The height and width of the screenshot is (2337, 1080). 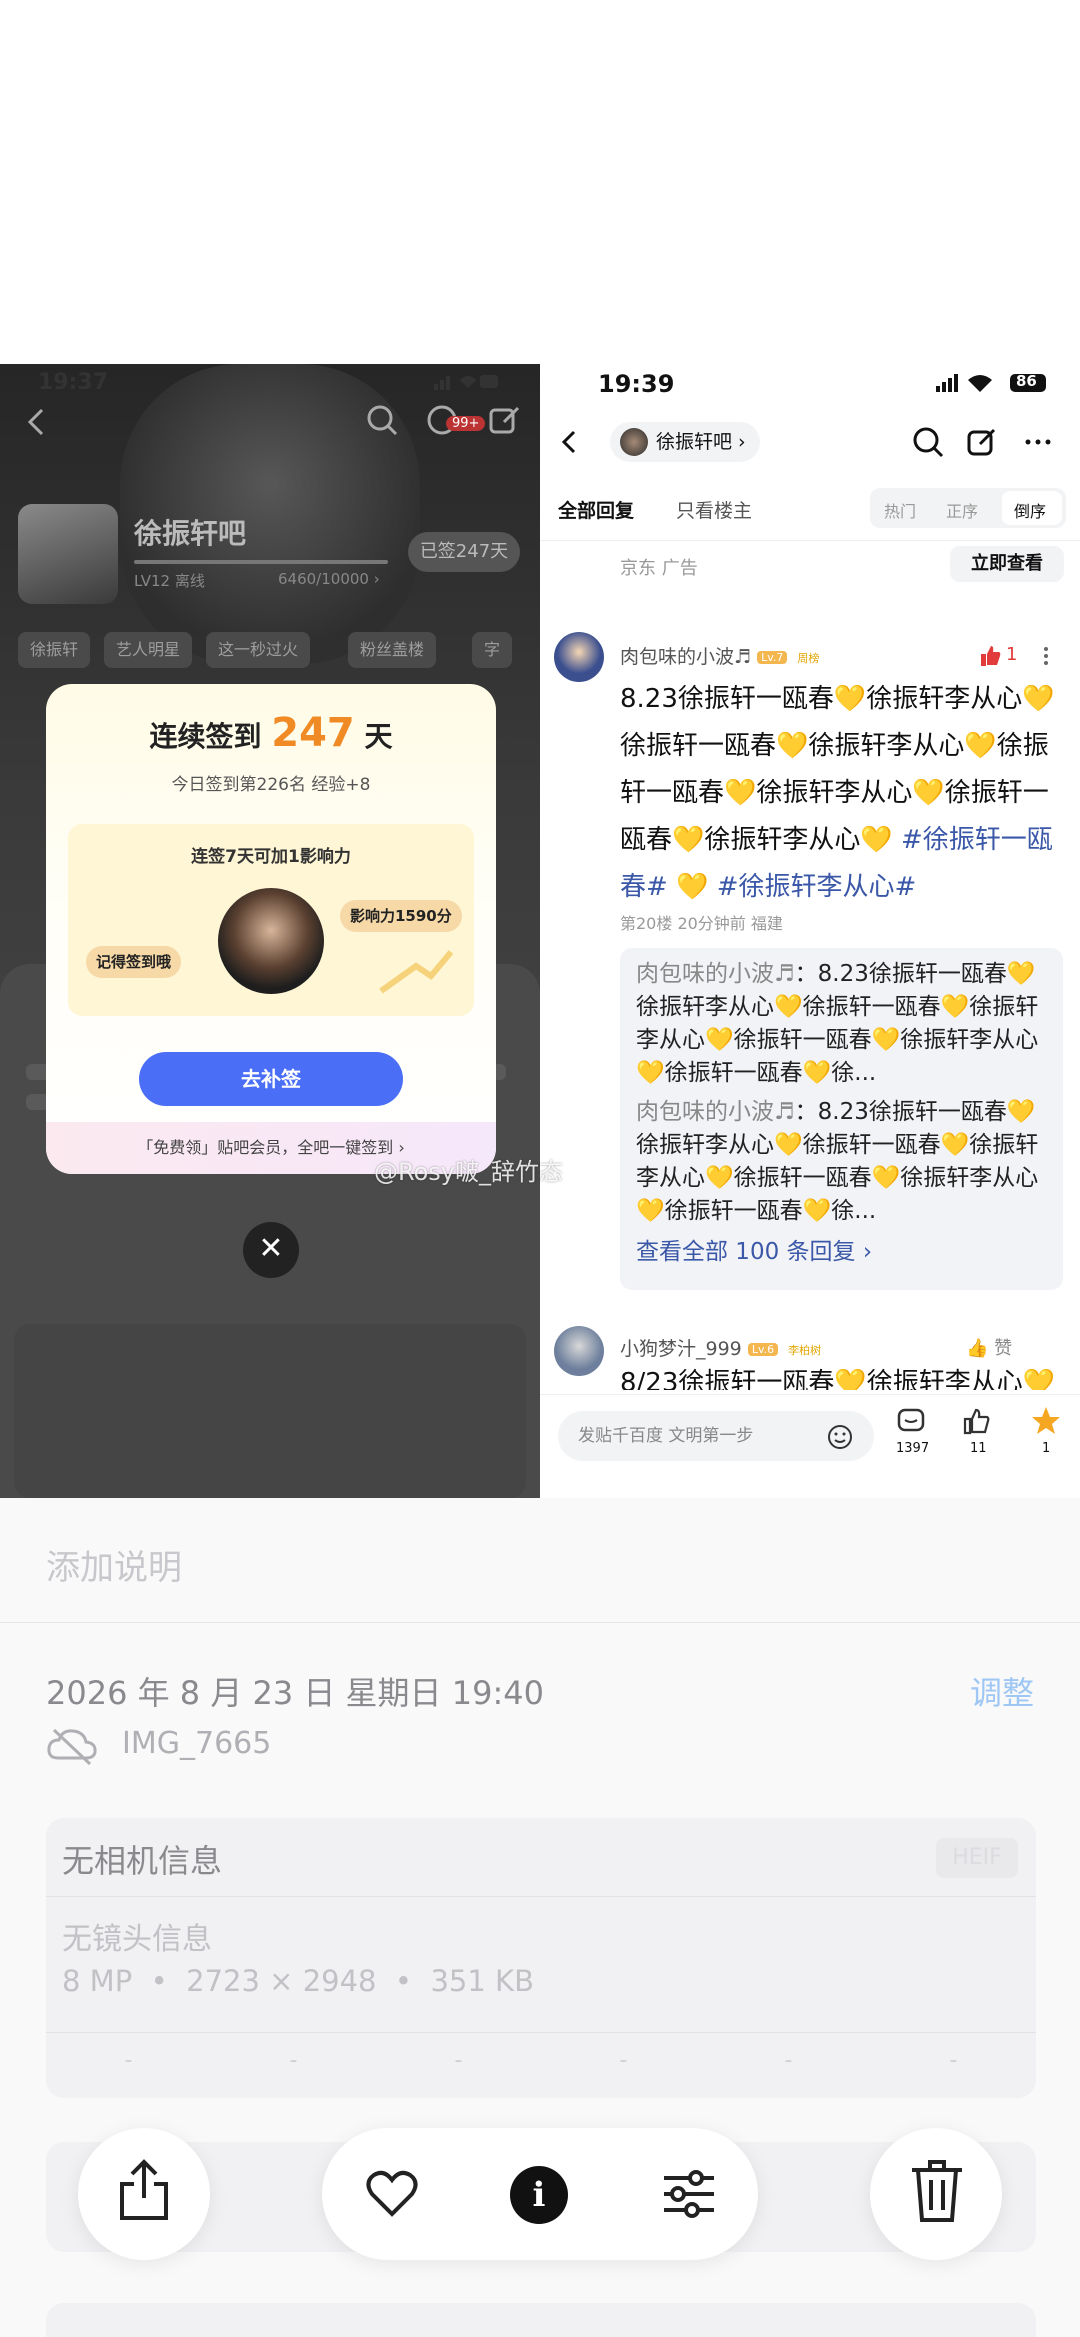 What do you see at coordinates (258, 650) in the screenshot?
I see `chip-tag-2: 这一秒过火` at bounding box center [258, 650].